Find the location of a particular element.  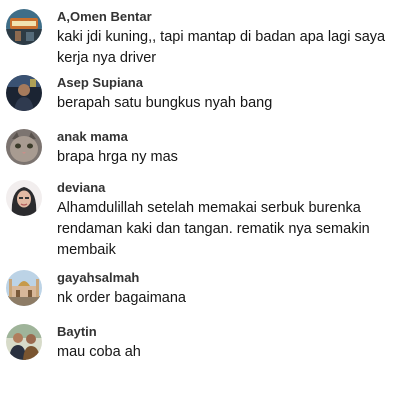

avatar-woman-hijab-photo is located at coordinates (24, 198).